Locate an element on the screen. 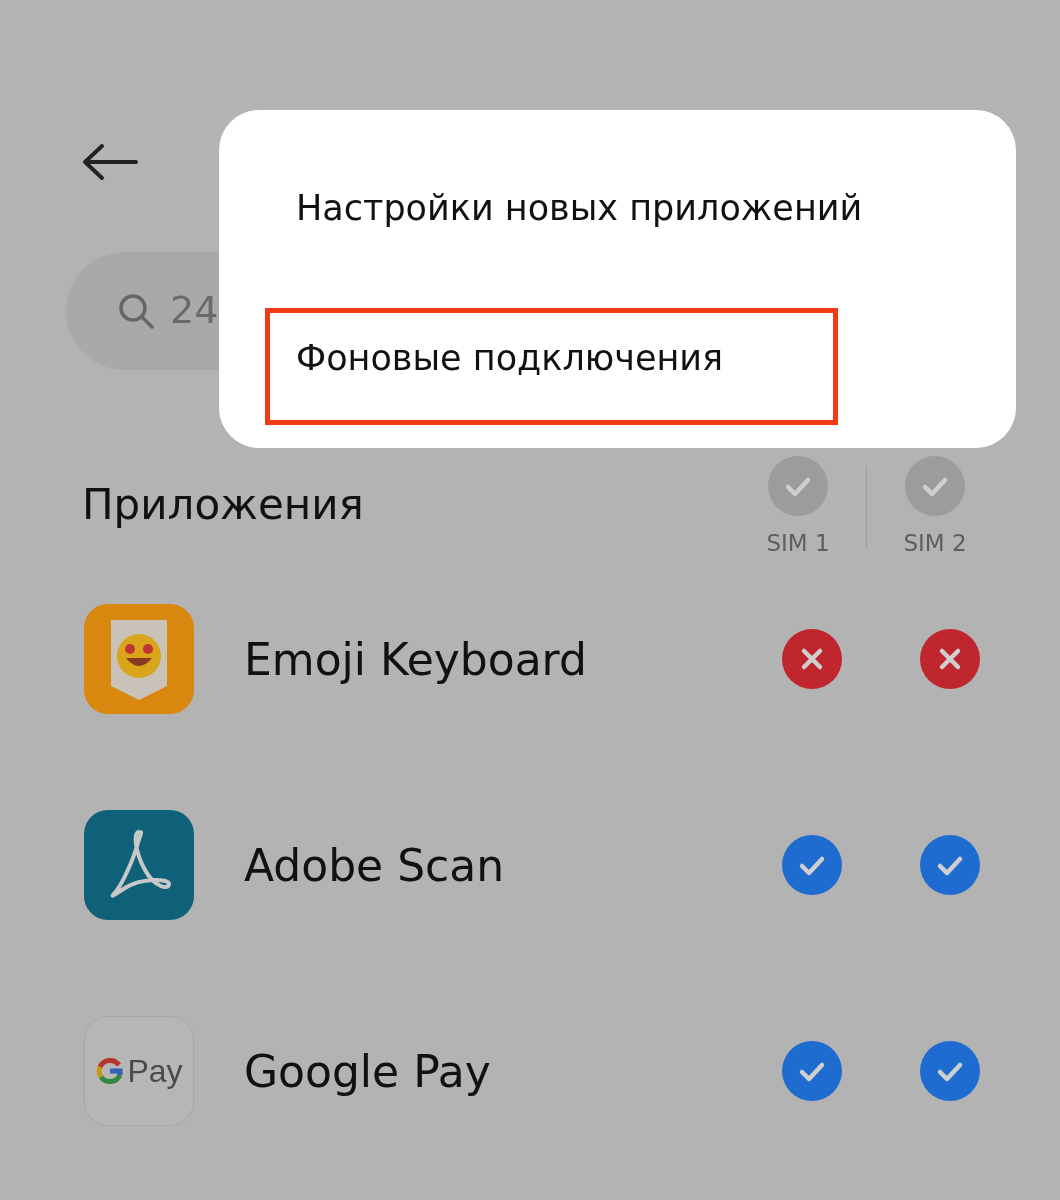  search-text: 24 is located at coordinates (194, 311).